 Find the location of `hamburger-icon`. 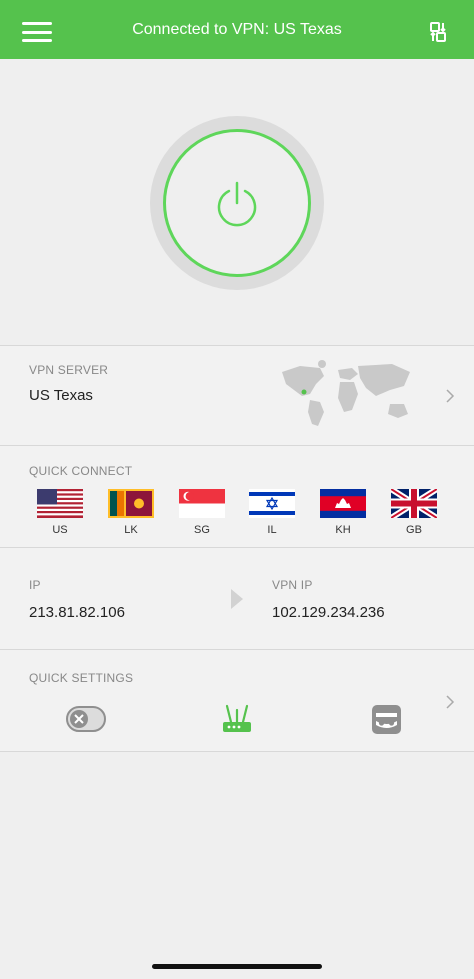

hamburger-icon is located at coordinates (37, 32).